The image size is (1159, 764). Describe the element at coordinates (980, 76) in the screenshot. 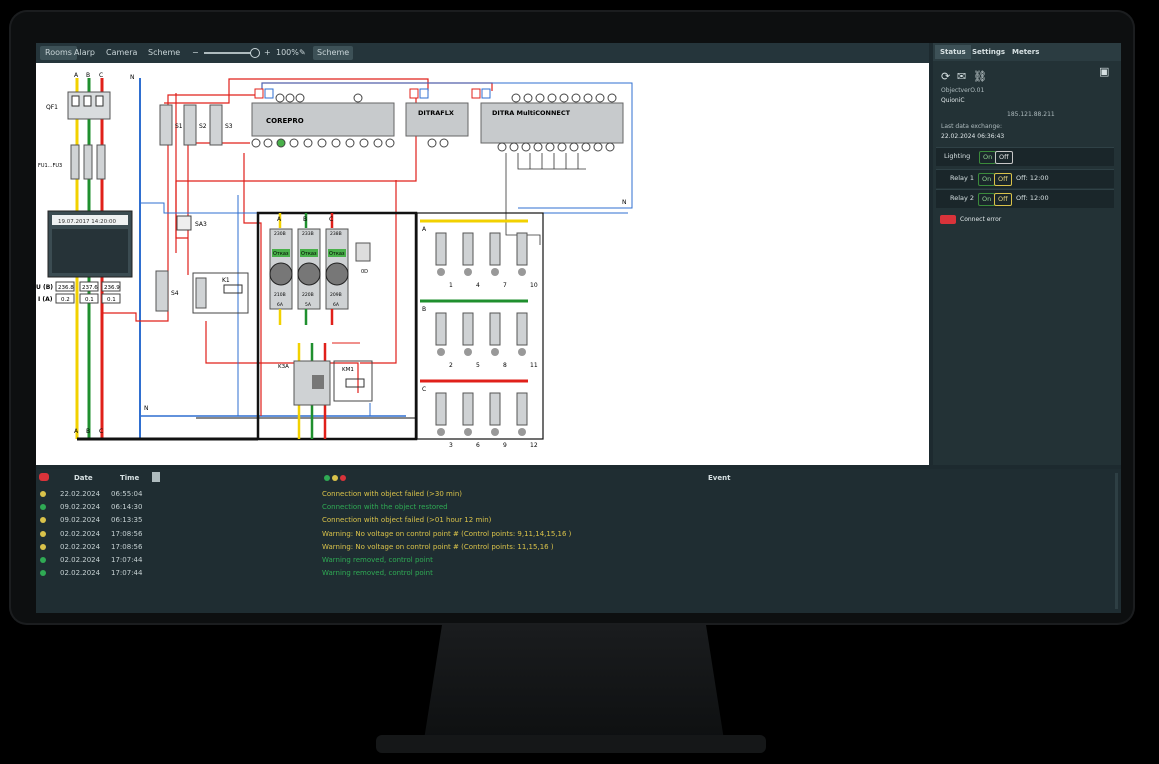

I see `network-icon: ⛓` at that location.